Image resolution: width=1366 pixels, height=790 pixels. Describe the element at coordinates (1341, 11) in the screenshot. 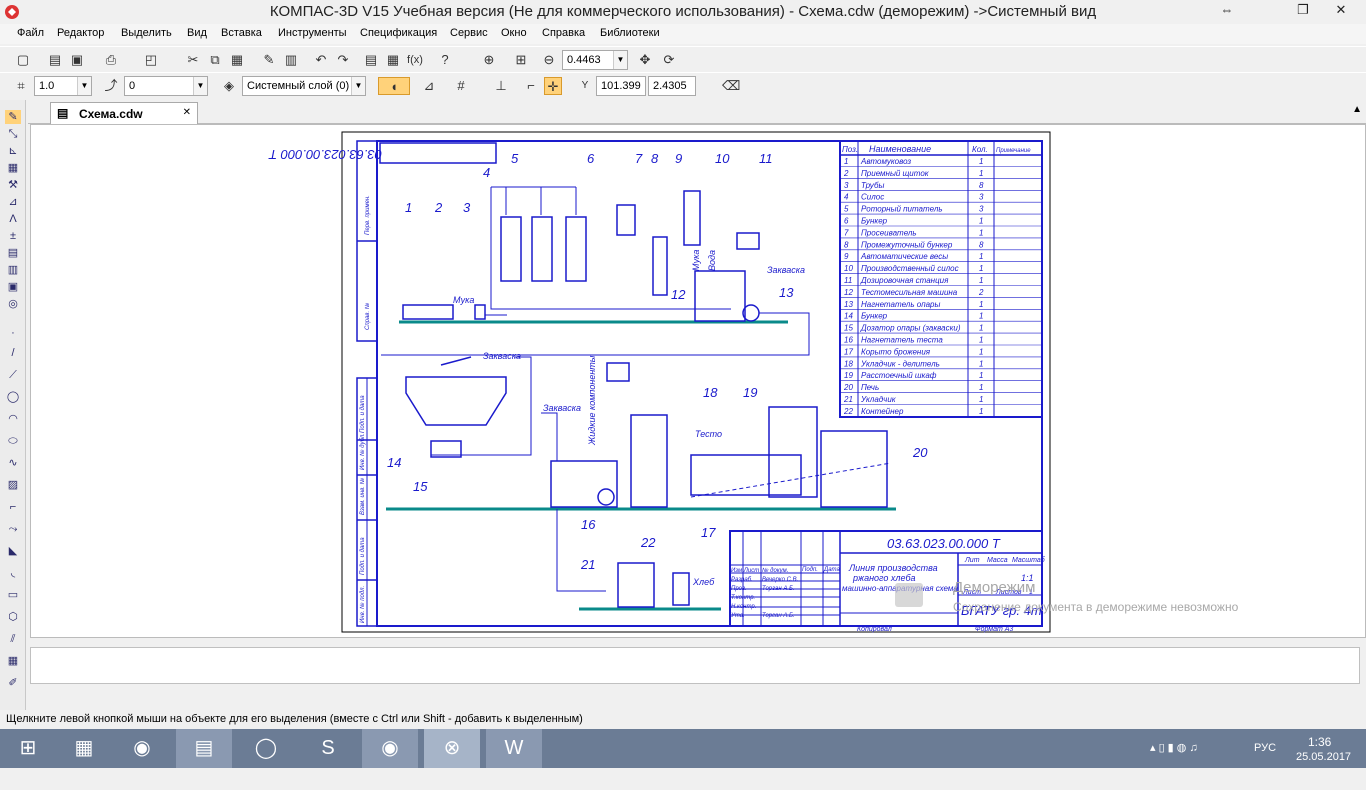

I see `close-button: ✕` at that location.